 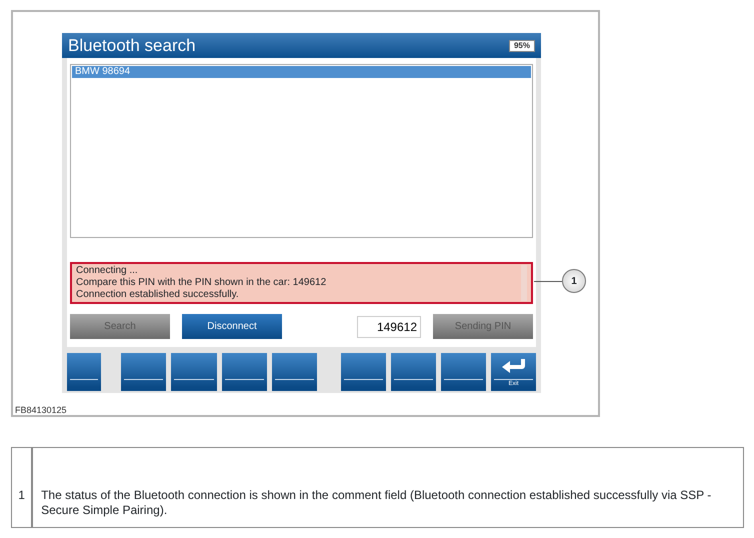 I want to click on comment-line: Compare this PIN with the PIN shown in the car: 149612, so click(x=201, y=283).